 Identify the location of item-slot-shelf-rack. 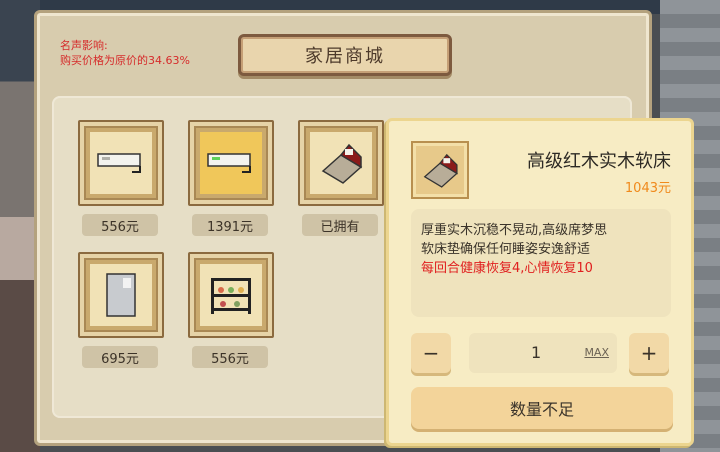
(231, 295).